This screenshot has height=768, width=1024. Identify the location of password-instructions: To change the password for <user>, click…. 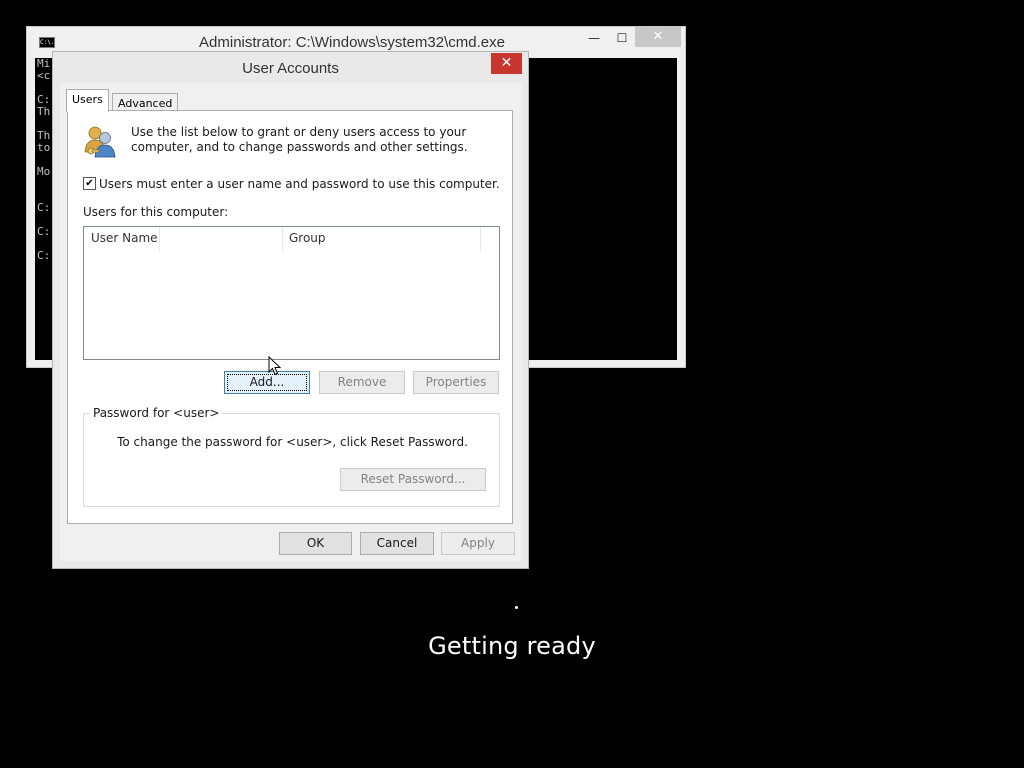
(292, 442).